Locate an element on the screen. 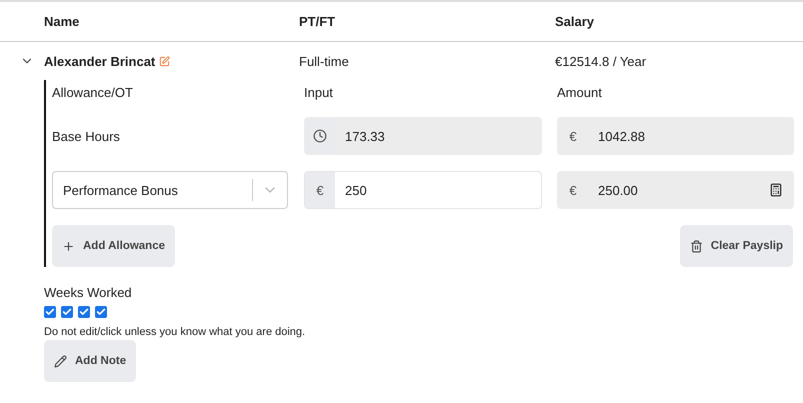 This screenshot has height=403, width=803. column-header: Input is located at coordinates (319, 92).